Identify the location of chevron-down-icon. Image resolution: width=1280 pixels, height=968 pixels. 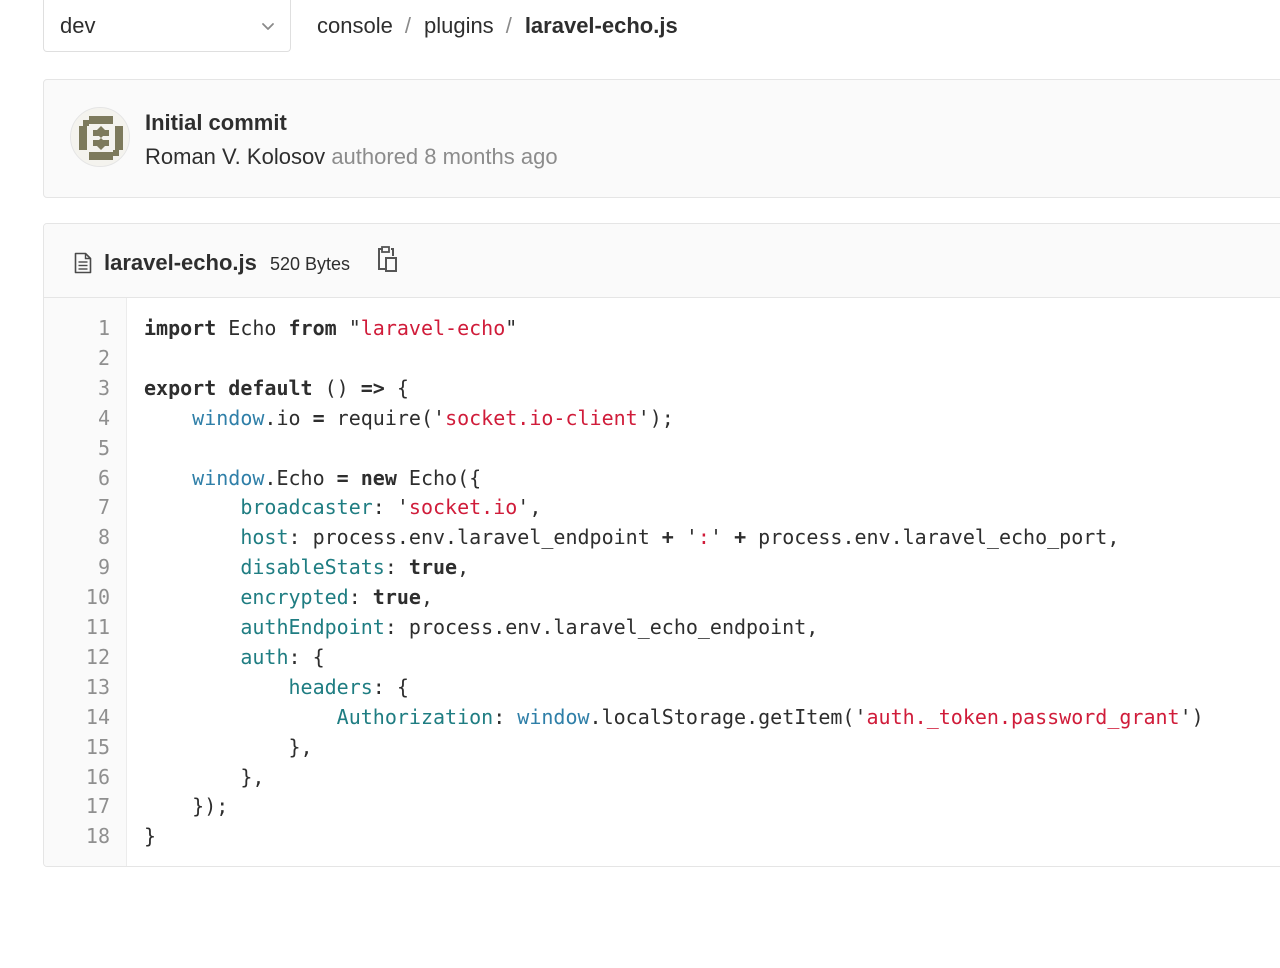
(268, 26).